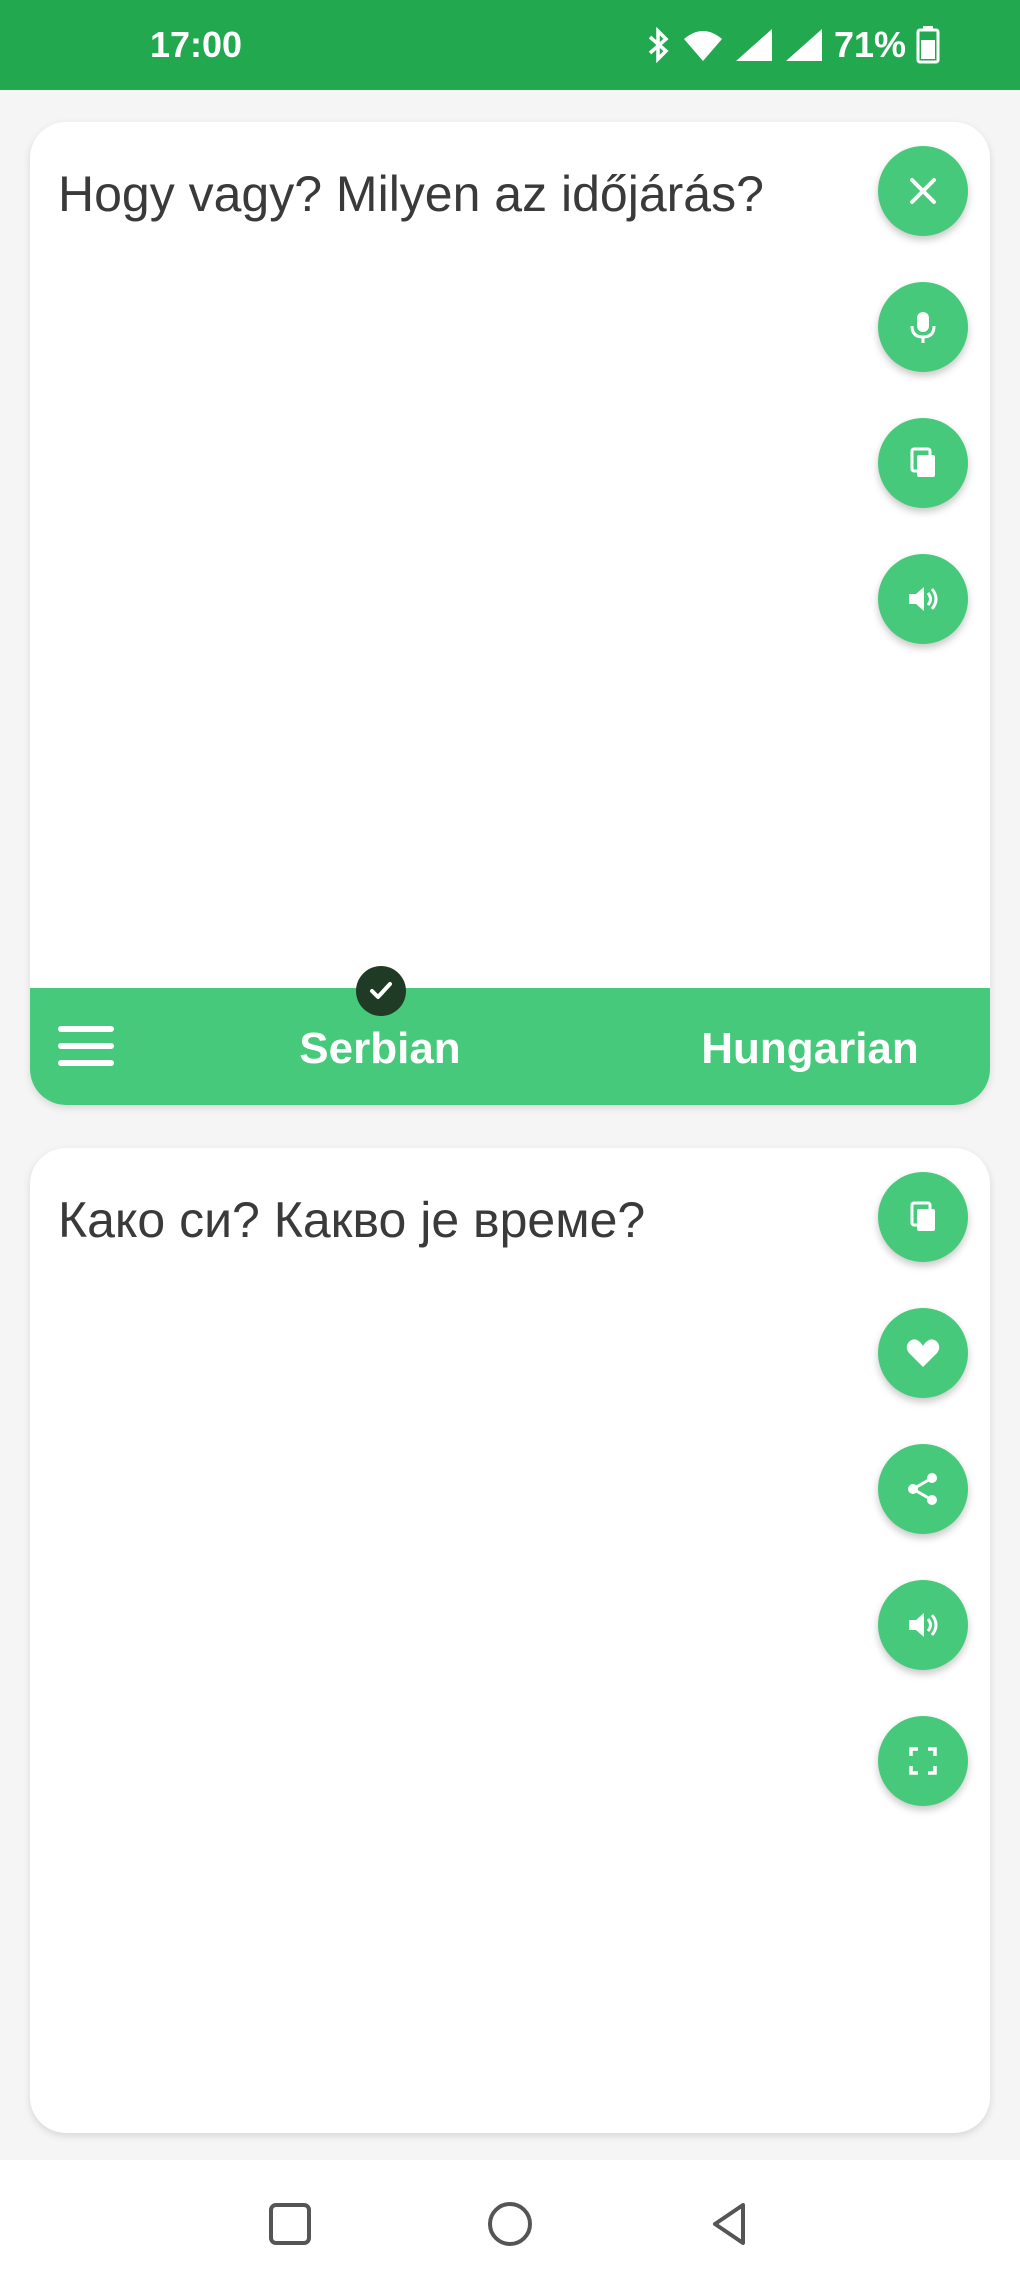  Describe the element at coordinates (658, 45) in the screenshot. I see `bluetooth-icon` at that location.